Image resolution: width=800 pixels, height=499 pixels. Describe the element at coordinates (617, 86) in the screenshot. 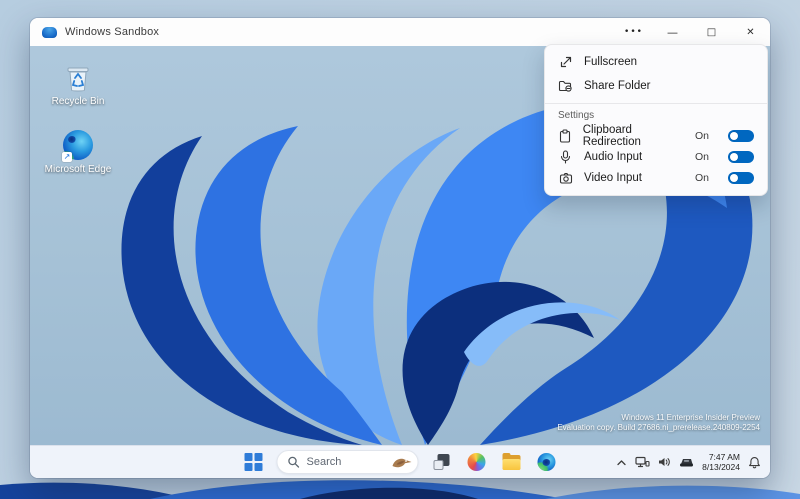

I see `menu-item-label: Share Folder` at that location.